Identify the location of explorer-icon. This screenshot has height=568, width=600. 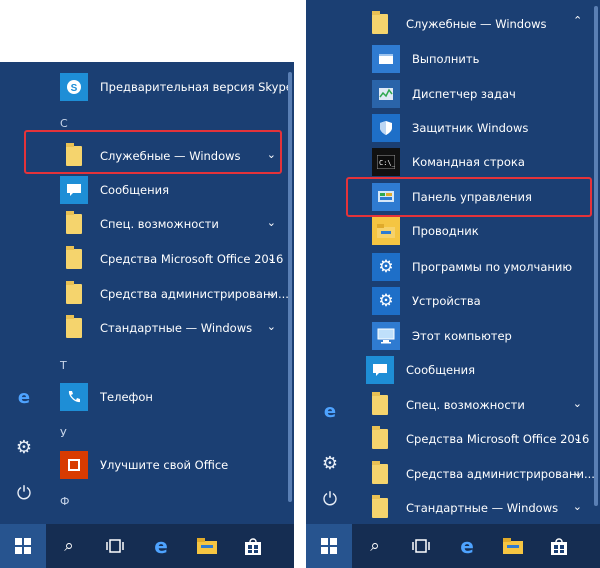
(386, 231).